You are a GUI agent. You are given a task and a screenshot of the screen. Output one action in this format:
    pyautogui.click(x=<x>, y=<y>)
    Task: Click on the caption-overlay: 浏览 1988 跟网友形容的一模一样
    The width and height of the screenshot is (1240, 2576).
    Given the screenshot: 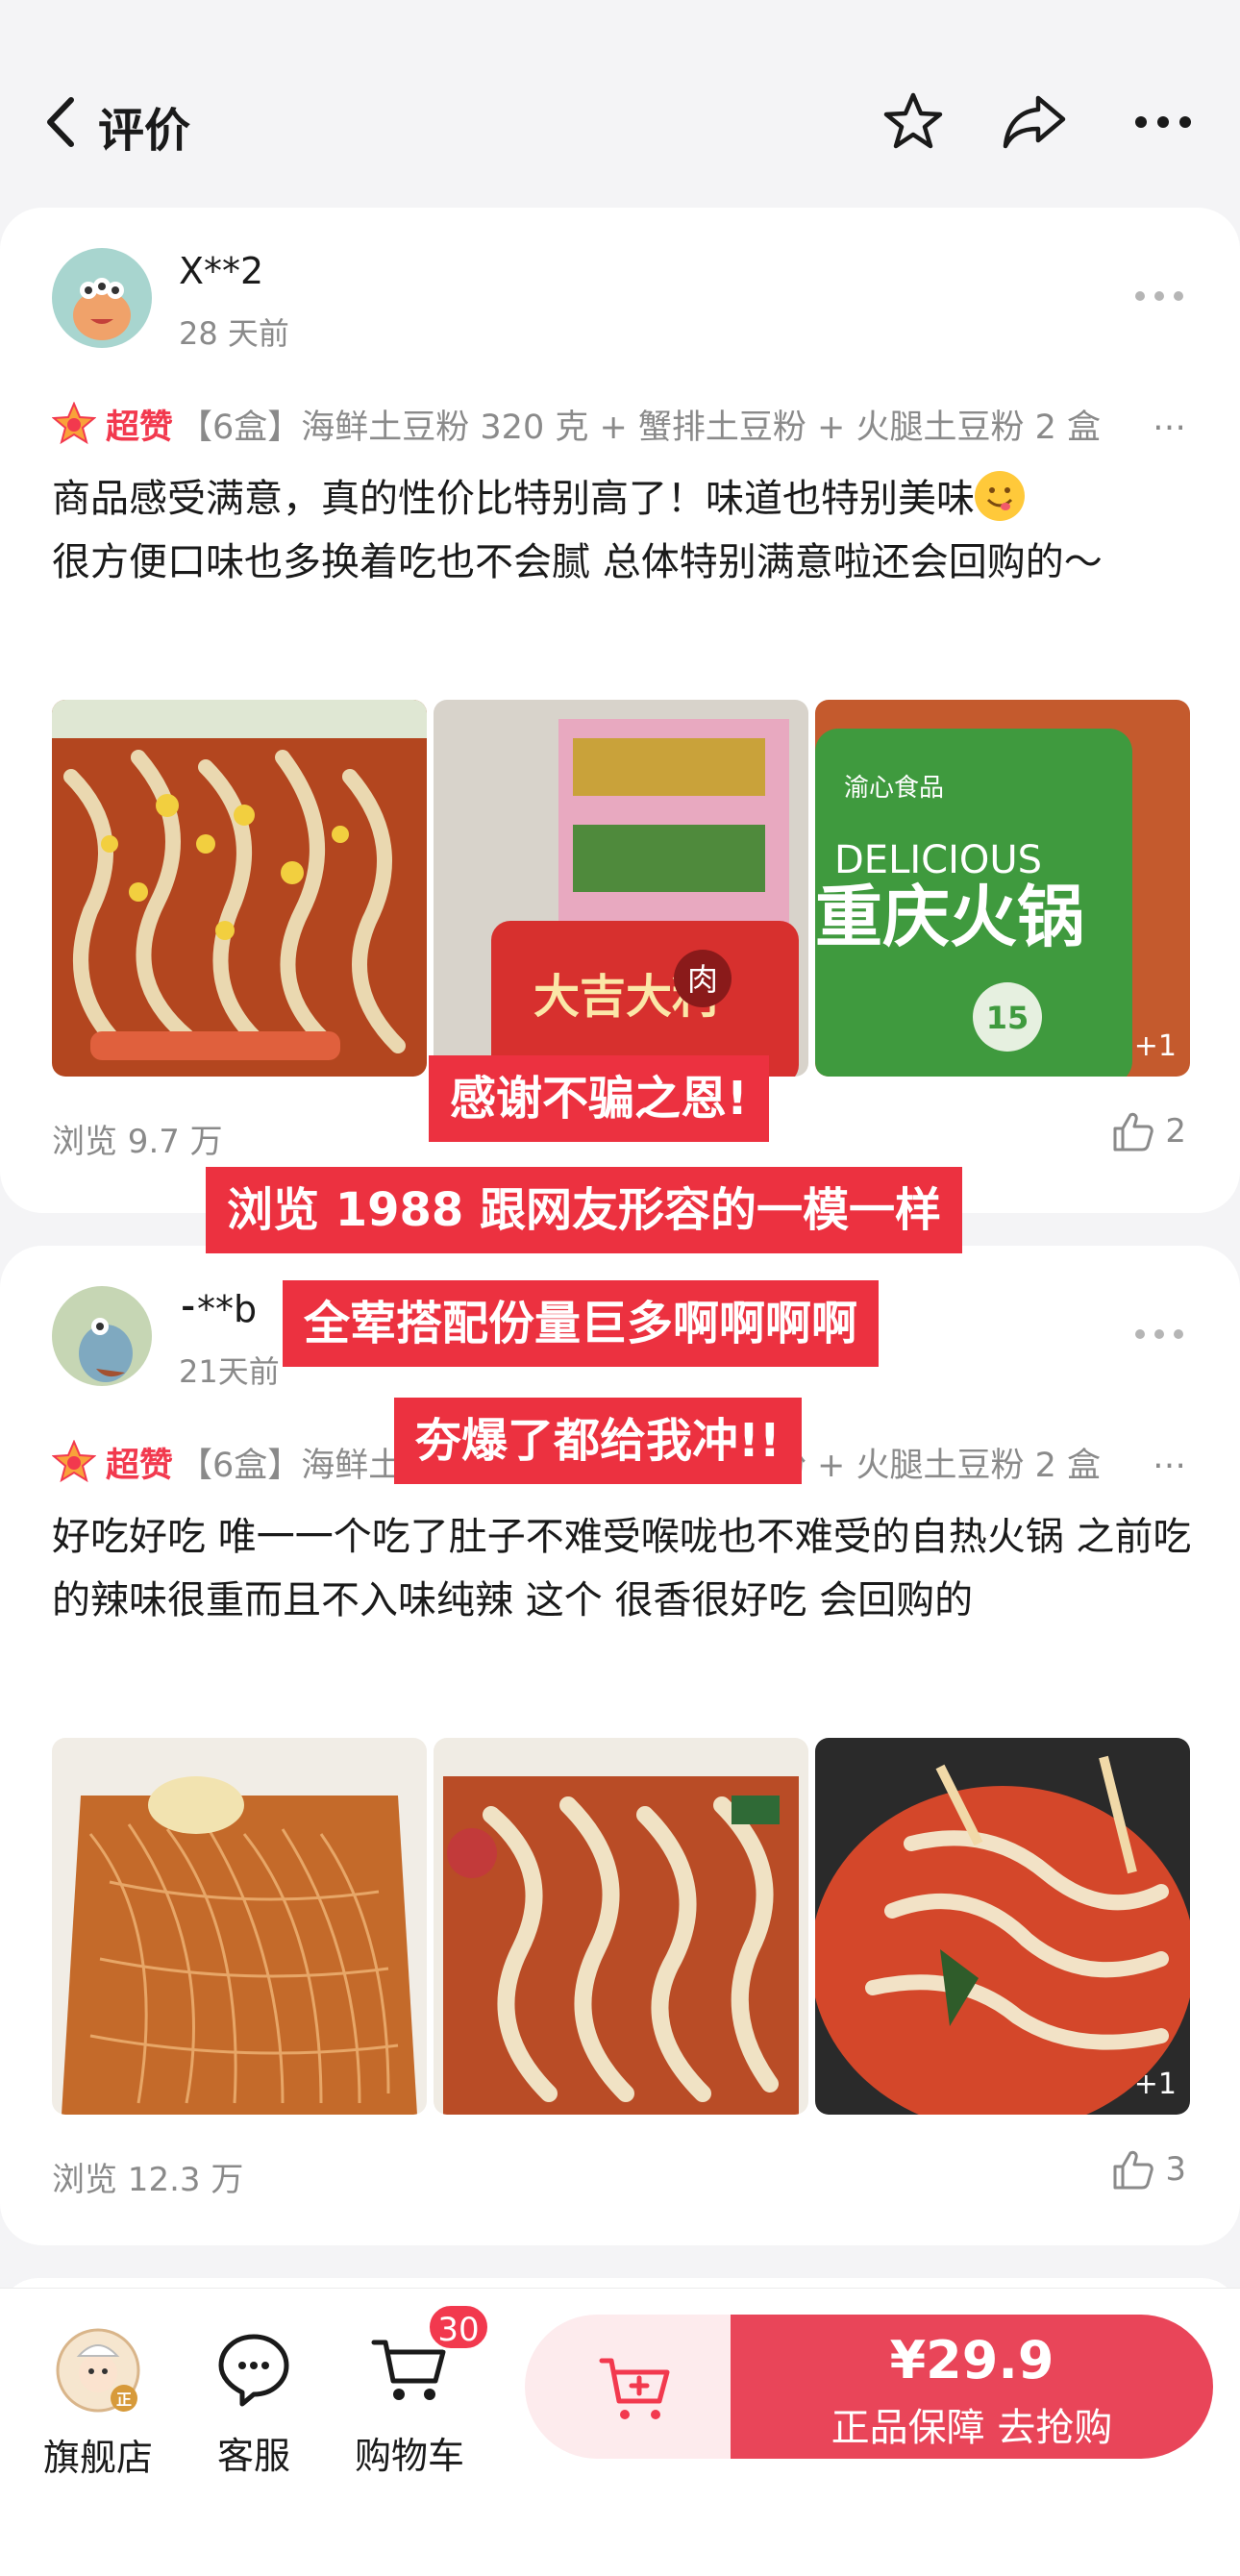 What is the action you would take?
    pyautogui.click(x=584, y=1210)
    